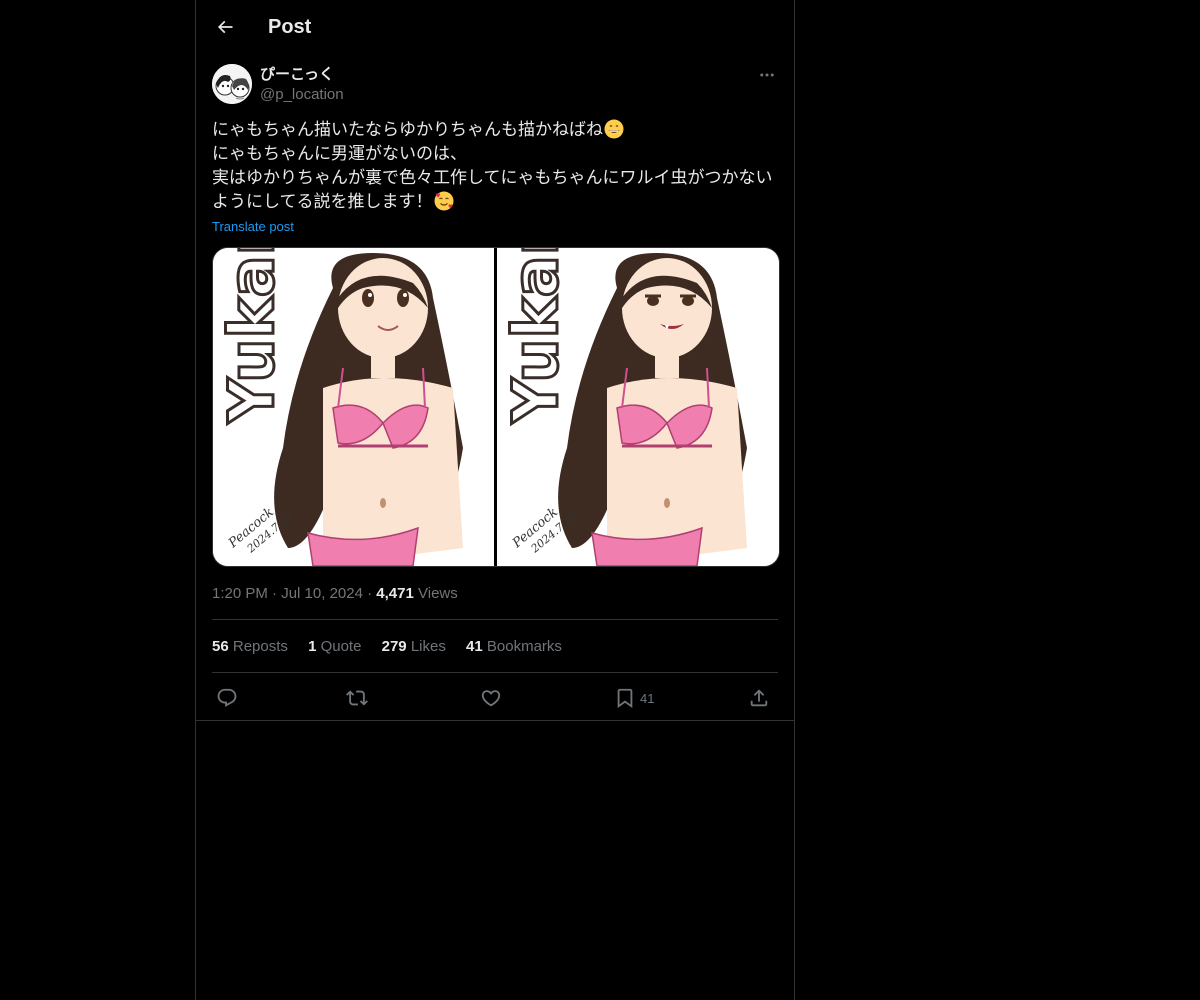 The height and width of the screenshot is (1000, 1200). I want to click on page-title: Post, so click(290, 27).